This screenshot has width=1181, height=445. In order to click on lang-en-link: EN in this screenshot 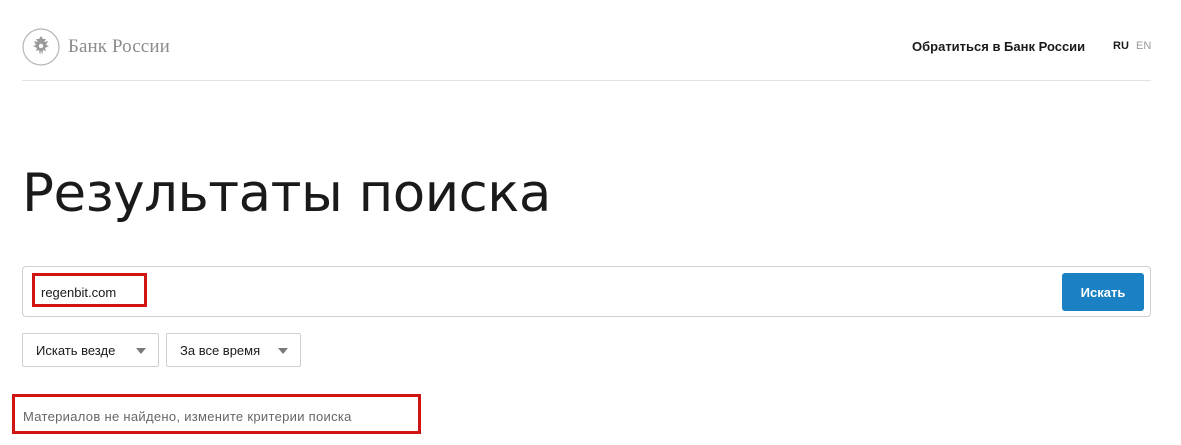, I will do `click(1143, 46)`.